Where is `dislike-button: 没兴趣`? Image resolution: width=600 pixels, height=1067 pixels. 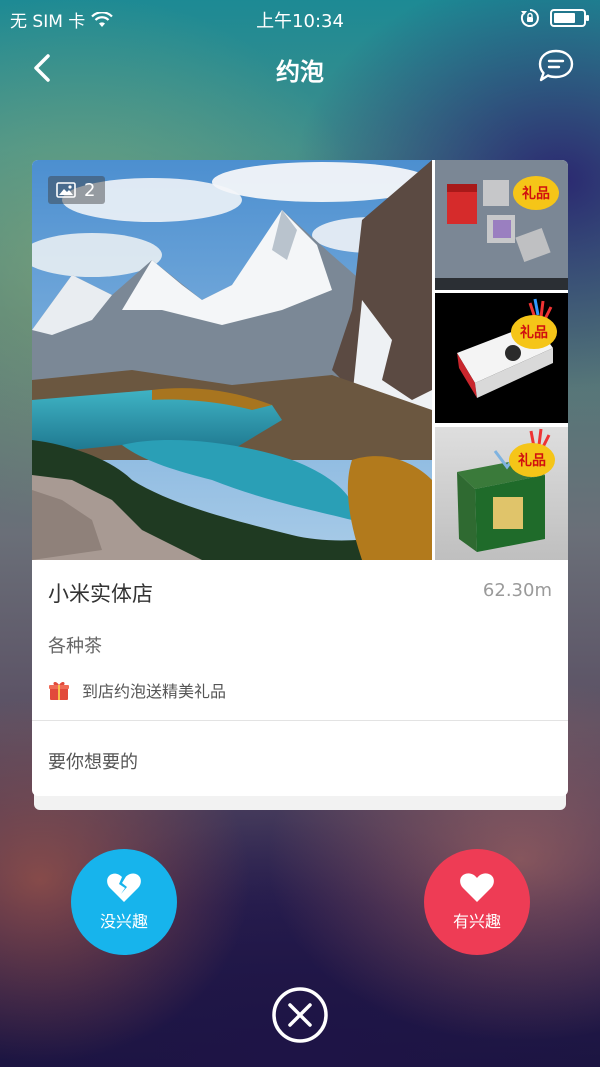 dislike-button: 没兴趣 is located at coordinates (124, 902).